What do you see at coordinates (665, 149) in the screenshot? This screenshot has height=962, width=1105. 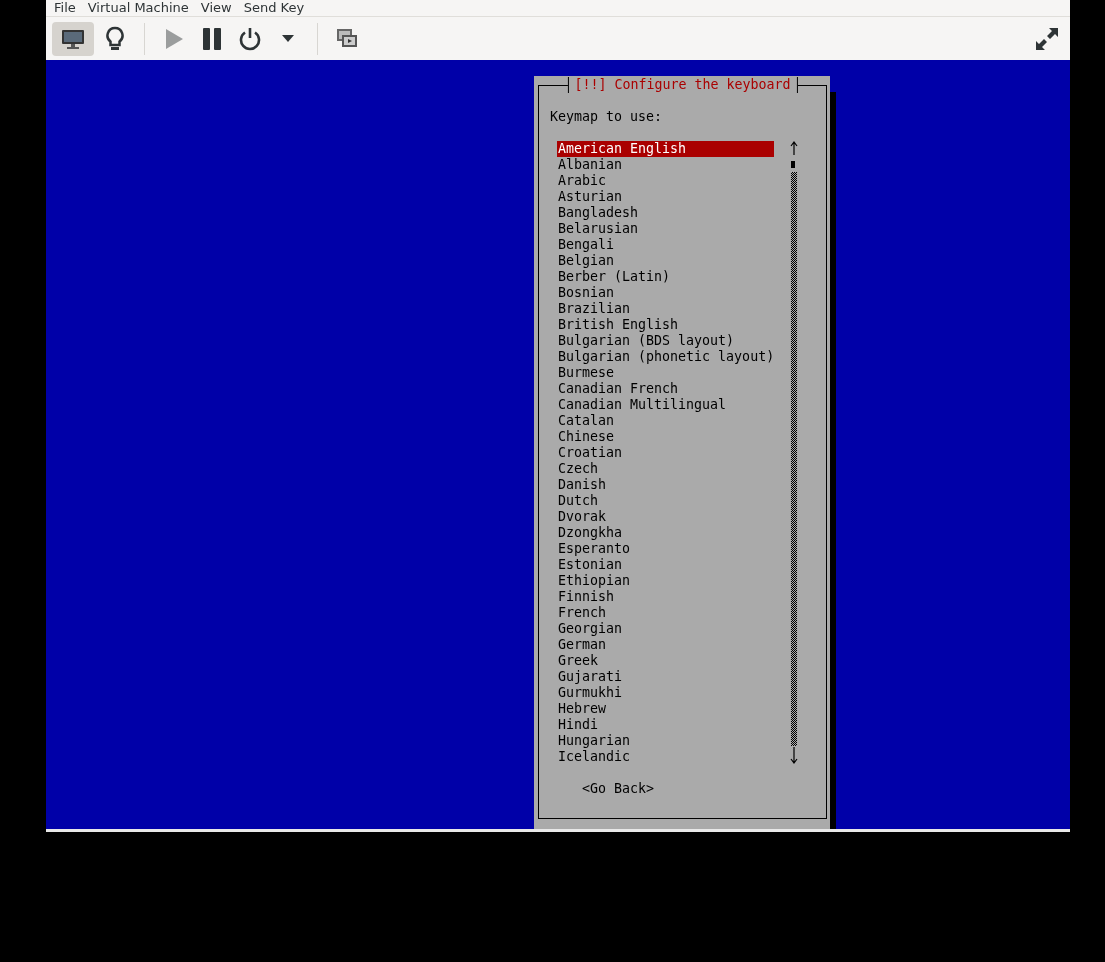 I see `keymap-option: American English` at bounding box center [665, 149].